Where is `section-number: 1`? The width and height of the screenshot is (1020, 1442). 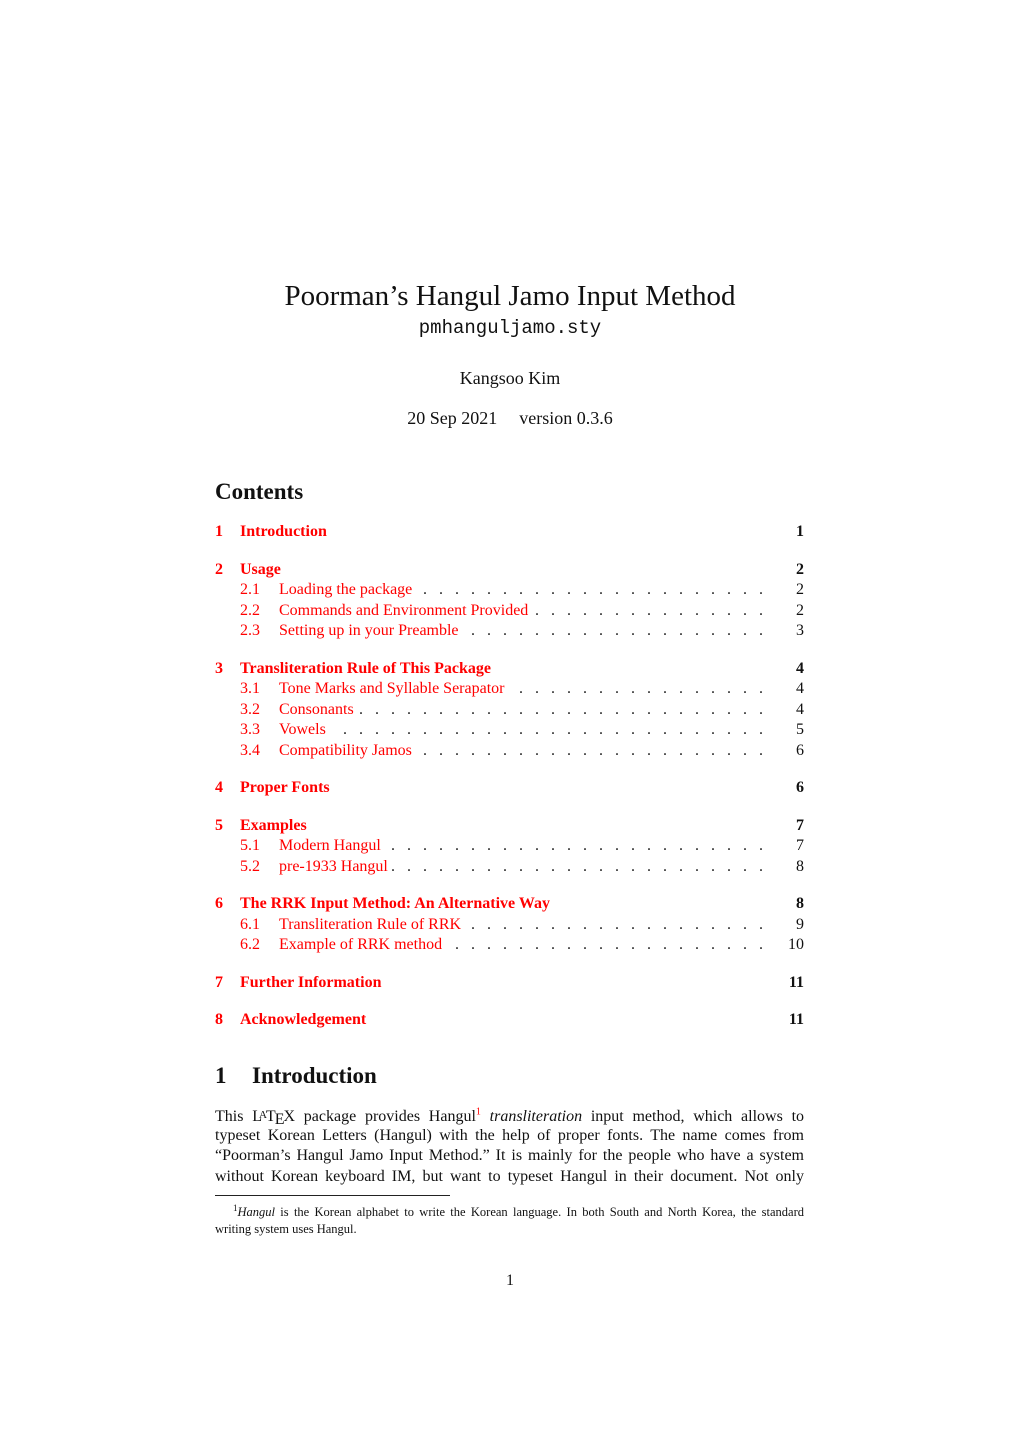 section-number: 1 is located at coordinates (221, 1075).